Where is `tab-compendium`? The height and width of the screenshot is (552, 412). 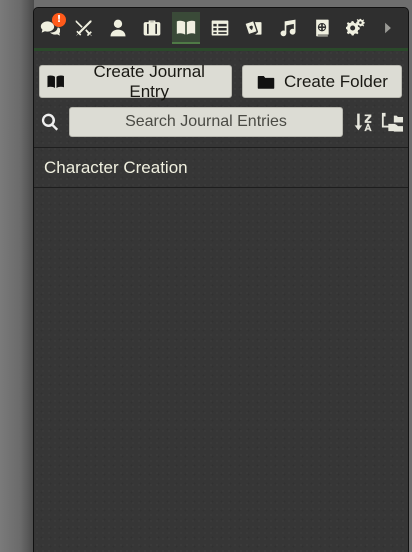
tab-compendium is located at coordinates (322, 28).